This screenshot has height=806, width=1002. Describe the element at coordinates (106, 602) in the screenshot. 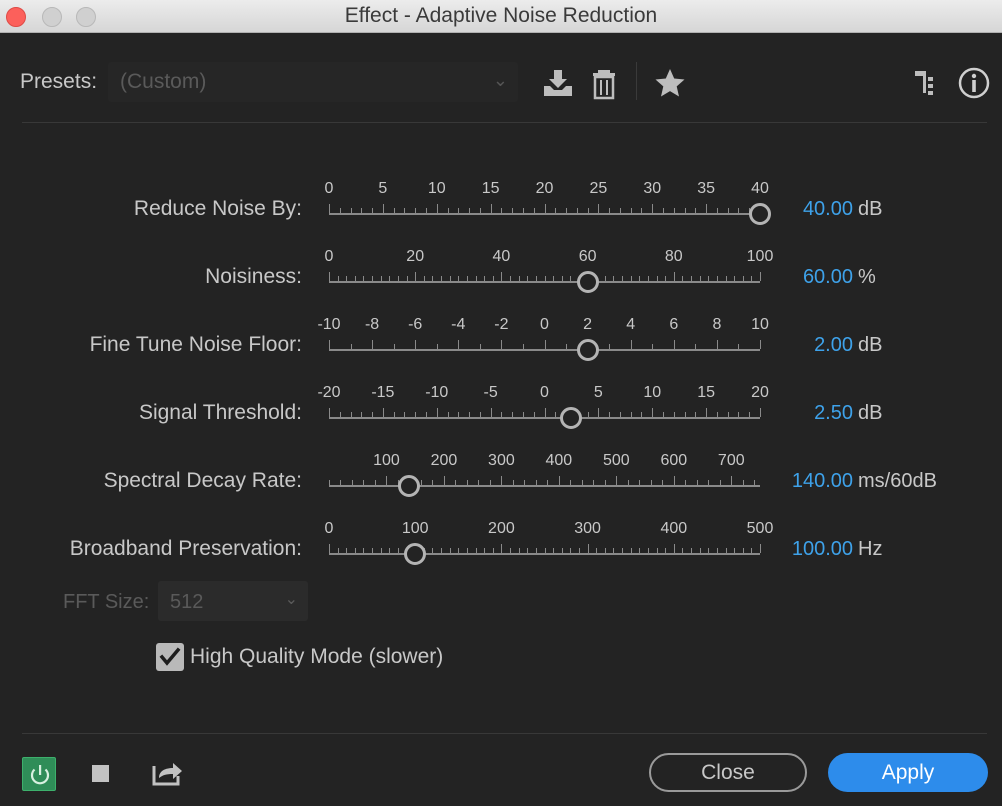

I see `fft-size-label: FFT Size:` at that location.